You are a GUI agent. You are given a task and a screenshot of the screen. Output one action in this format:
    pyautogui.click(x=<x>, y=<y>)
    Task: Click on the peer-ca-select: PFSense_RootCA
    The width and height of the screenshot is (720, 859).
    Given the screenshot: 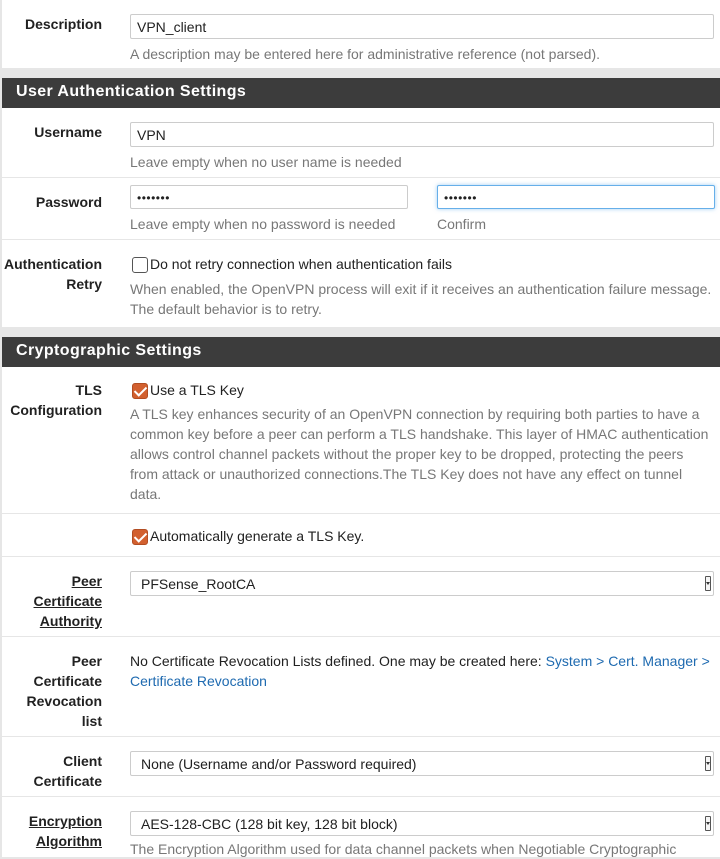 What is the action you would take?
    pyautogui.click(x=422, y=583)
    